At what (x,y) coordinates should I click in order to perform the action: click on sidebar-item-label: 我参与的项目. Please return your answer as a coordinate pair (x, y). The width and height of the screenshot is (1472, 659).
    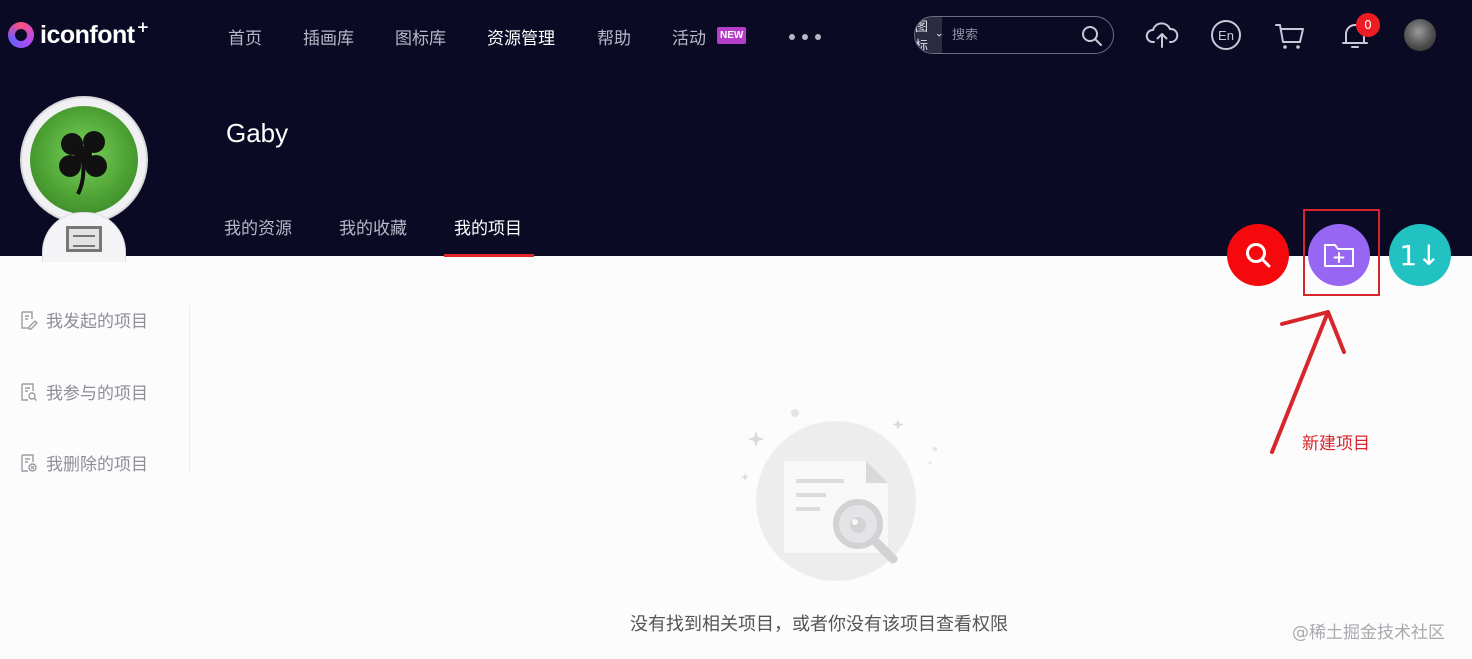
    Looking at the image, I should click on (97, 394).